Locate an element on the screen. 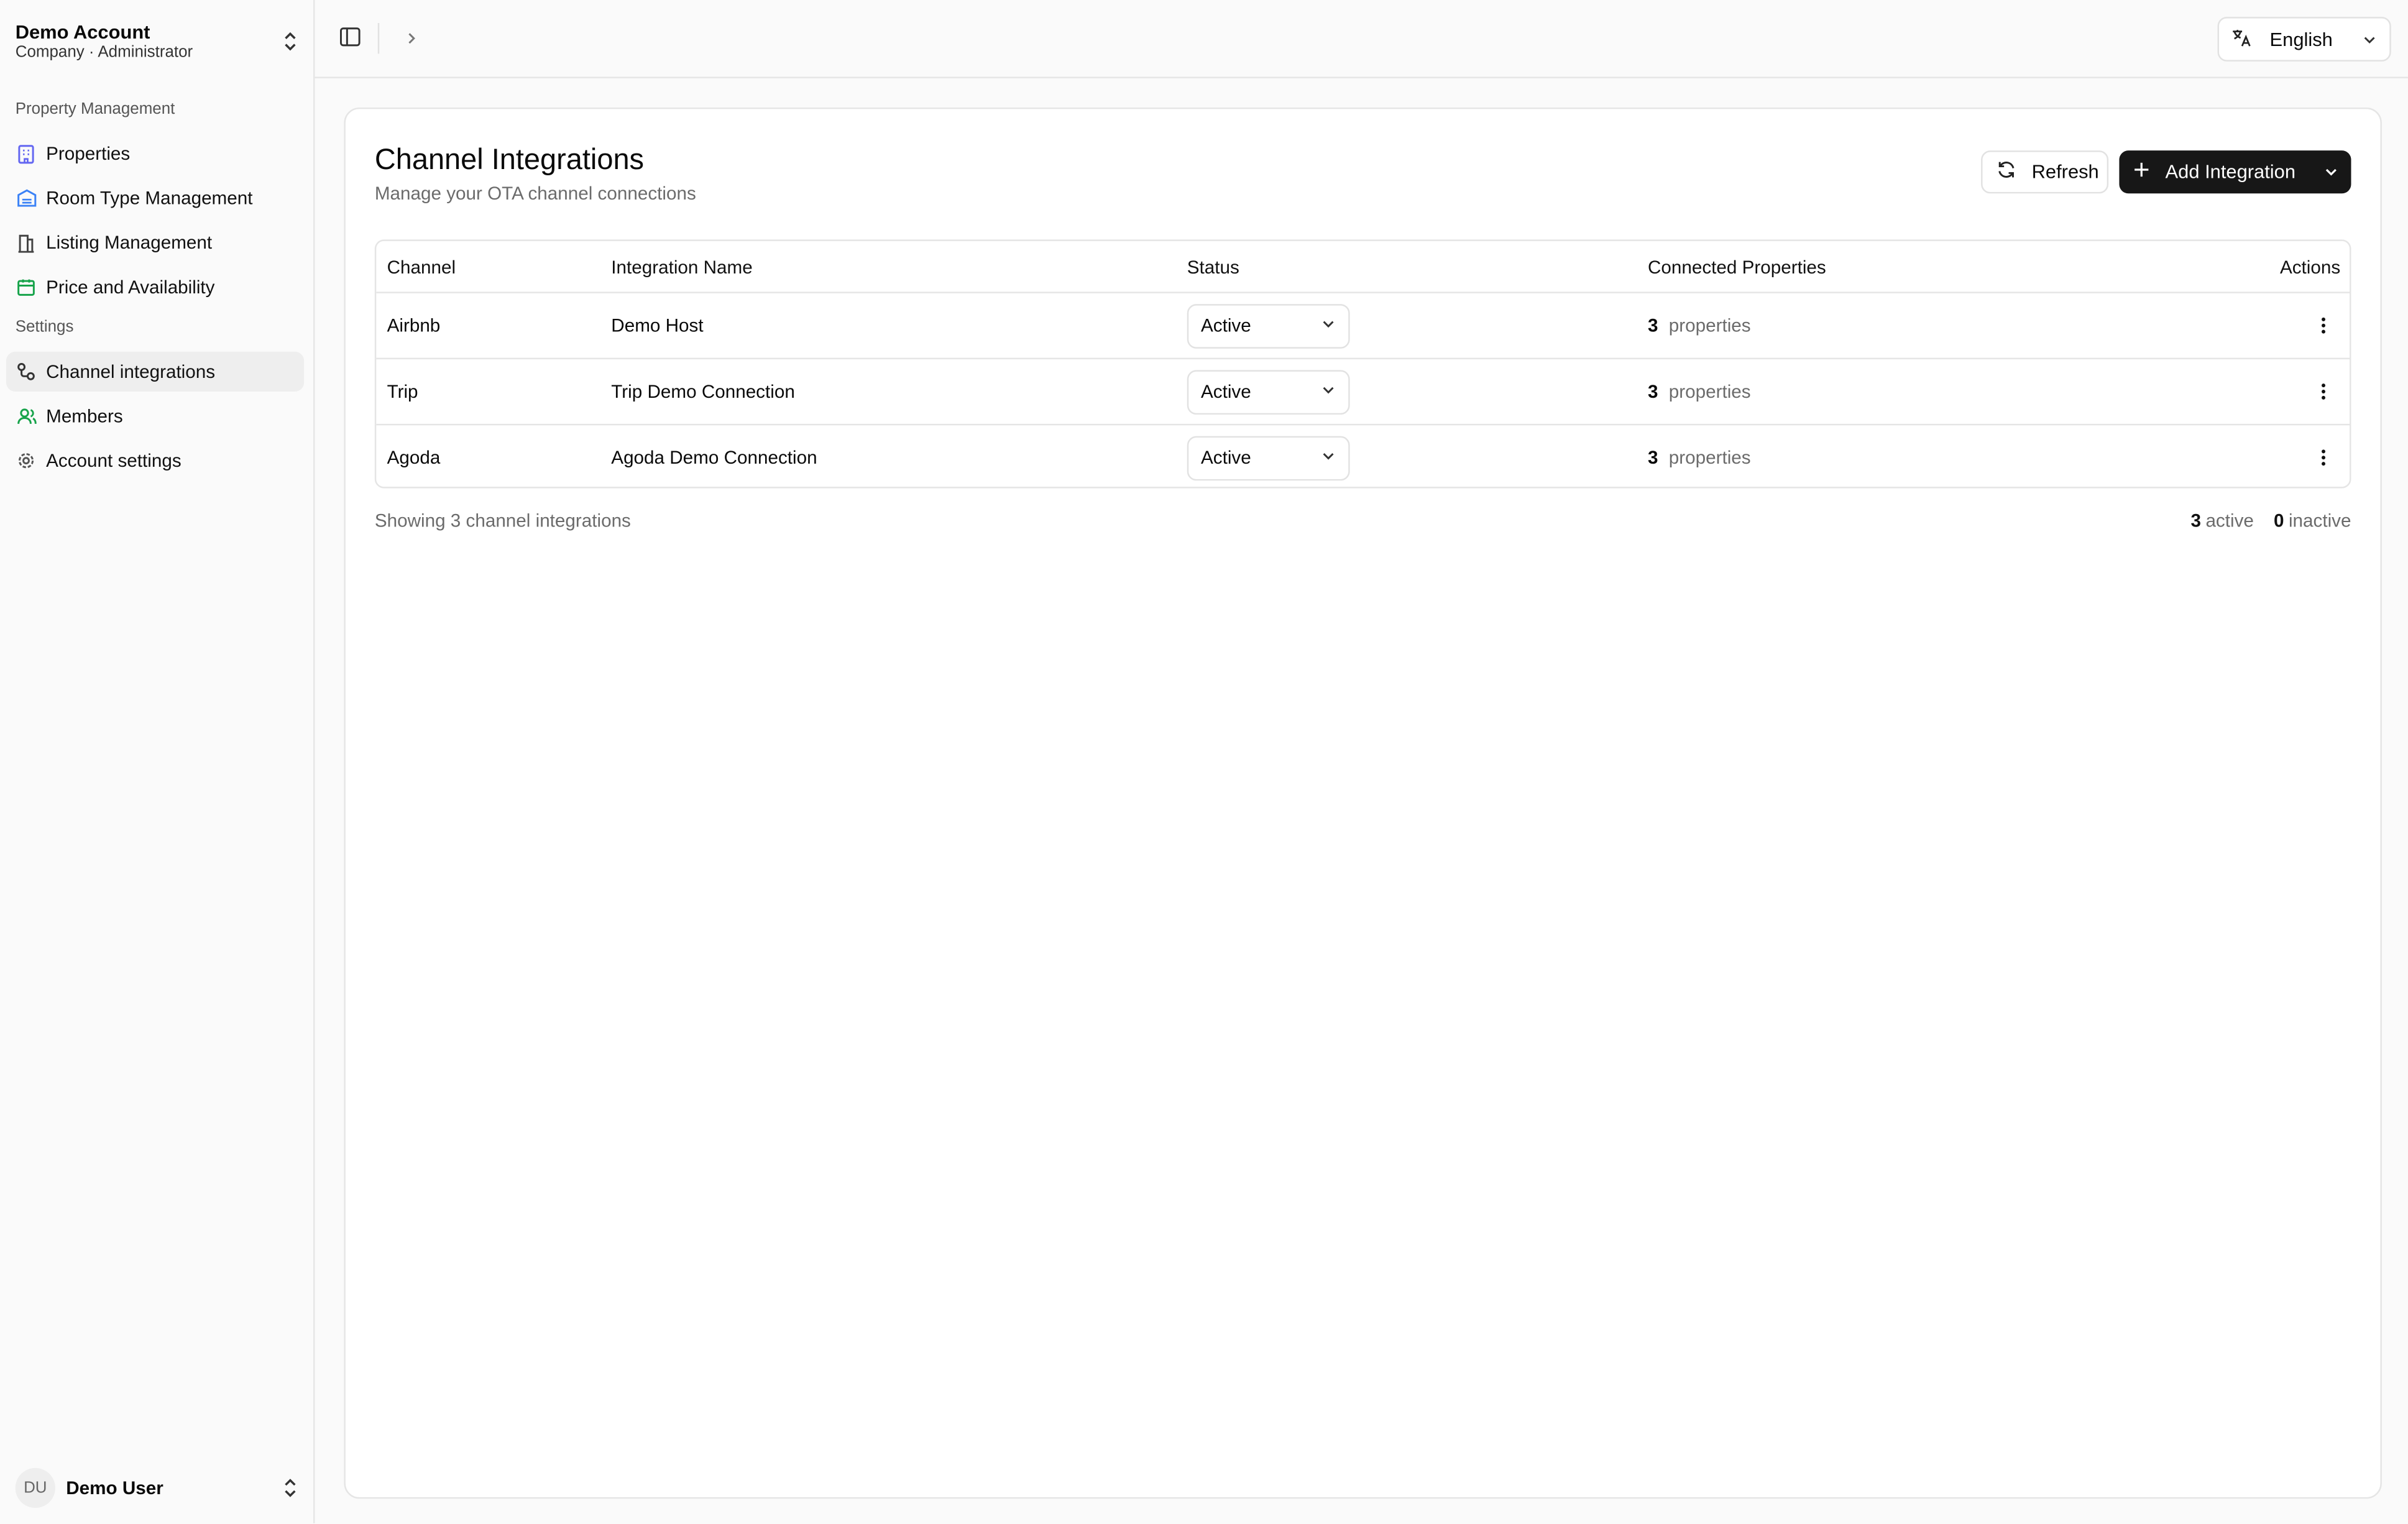 The height and width of the screenshot is (1524, 2408). add-integration-button: Add Integration is located at coordinates (2235, 172).